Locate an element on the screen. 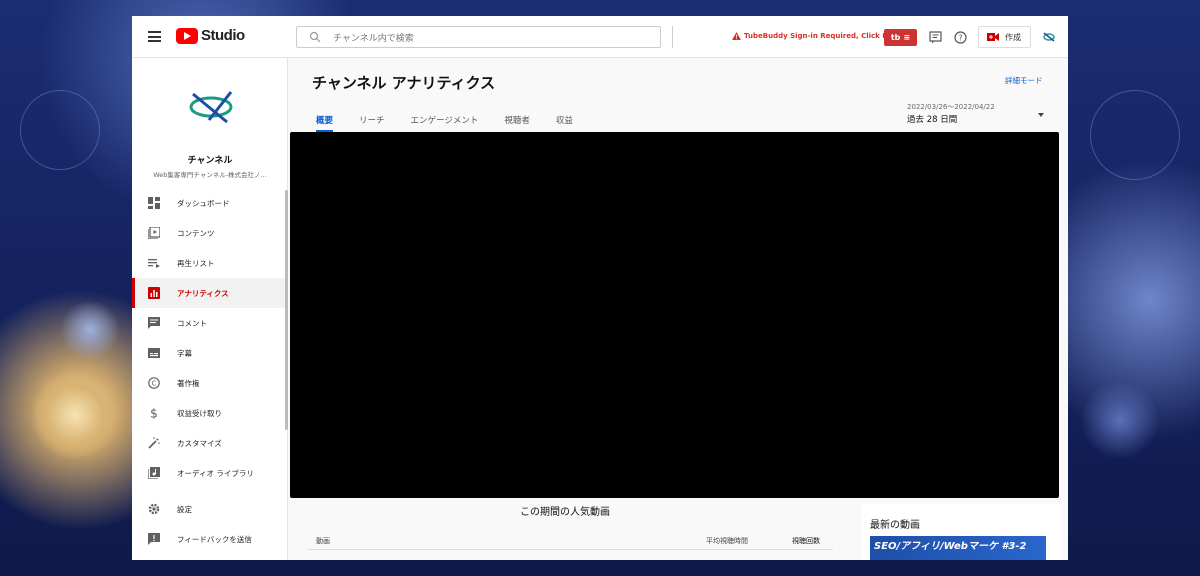 This screenshot has height=576, width=1200. tab-overview: 概要 is located at coordinates (325, 123).